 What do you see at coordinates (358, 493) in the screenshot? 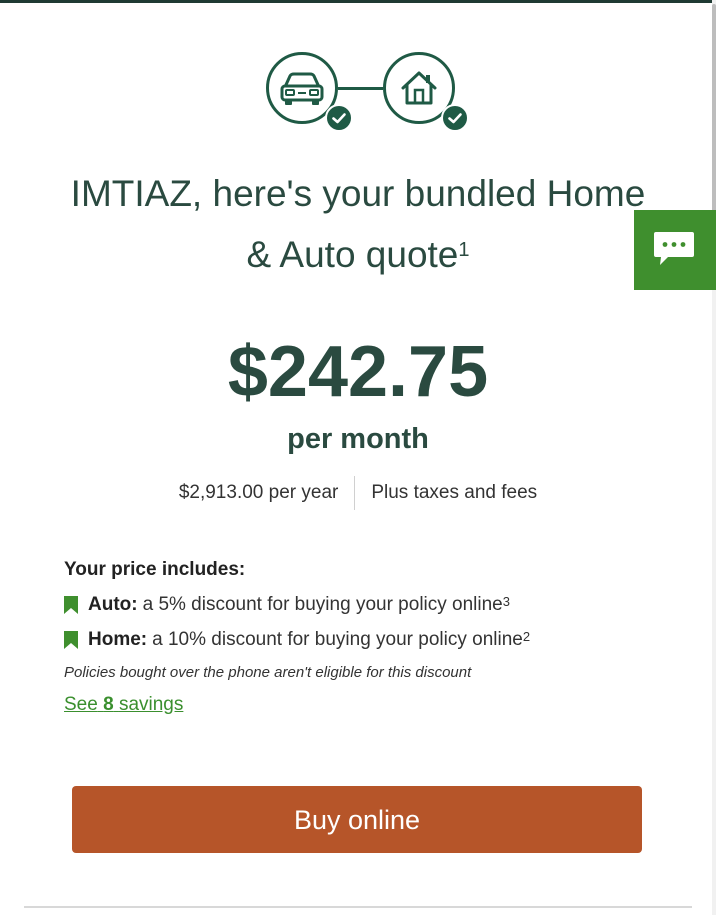
I see `price-details: $2,913.00 per year Plus taxes and fees` at bounding box center [358, 493].